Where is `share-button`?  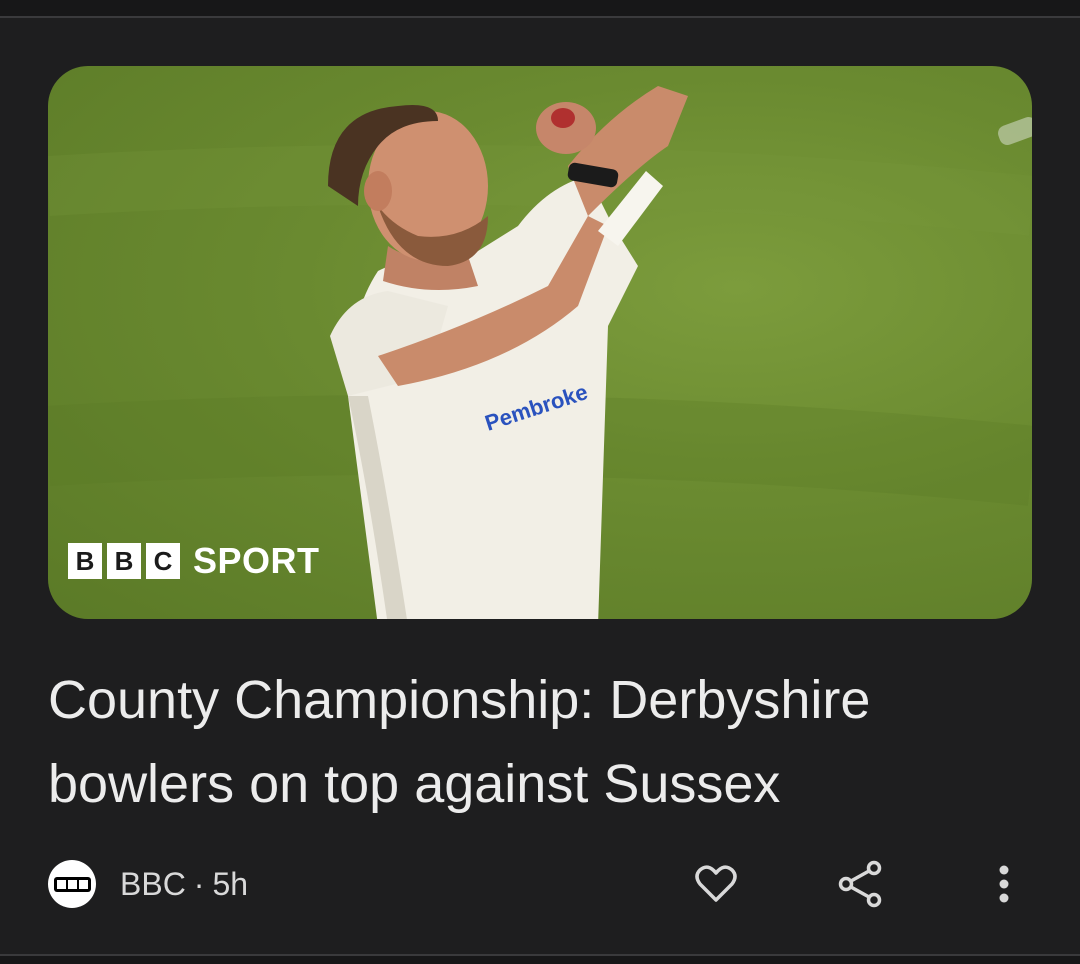
share-button is located at coordinates (860, 884).